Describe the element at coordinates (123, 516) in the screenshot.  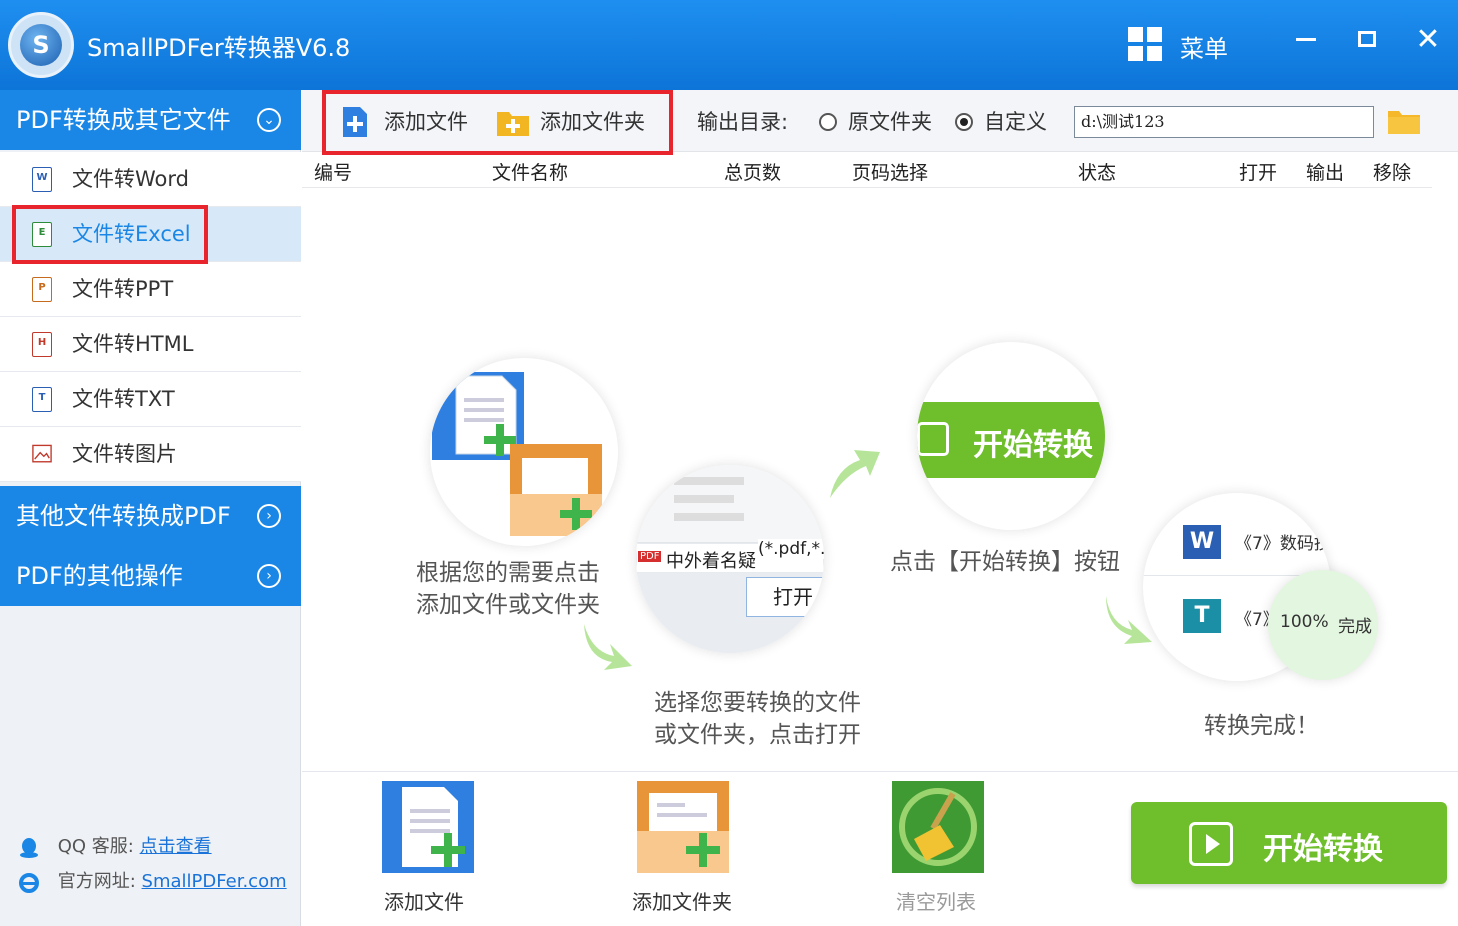
I see `sidebar-section-label: 其他文件转换成PDF` at that location.